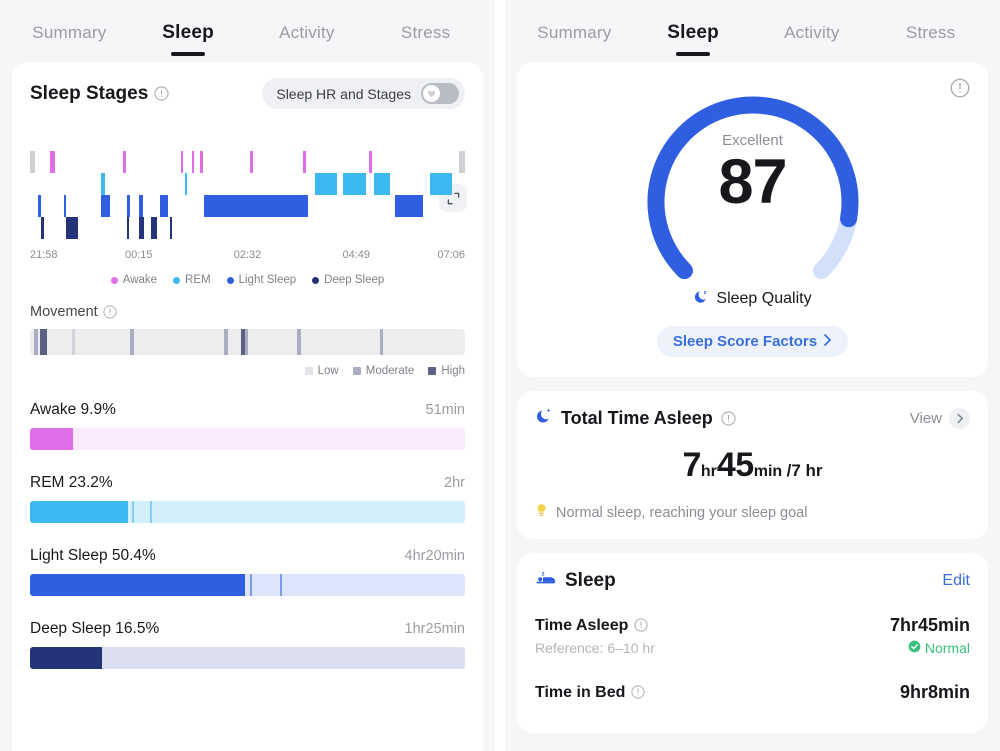  I want to click on movement-label: Movement, so click(247, 312).